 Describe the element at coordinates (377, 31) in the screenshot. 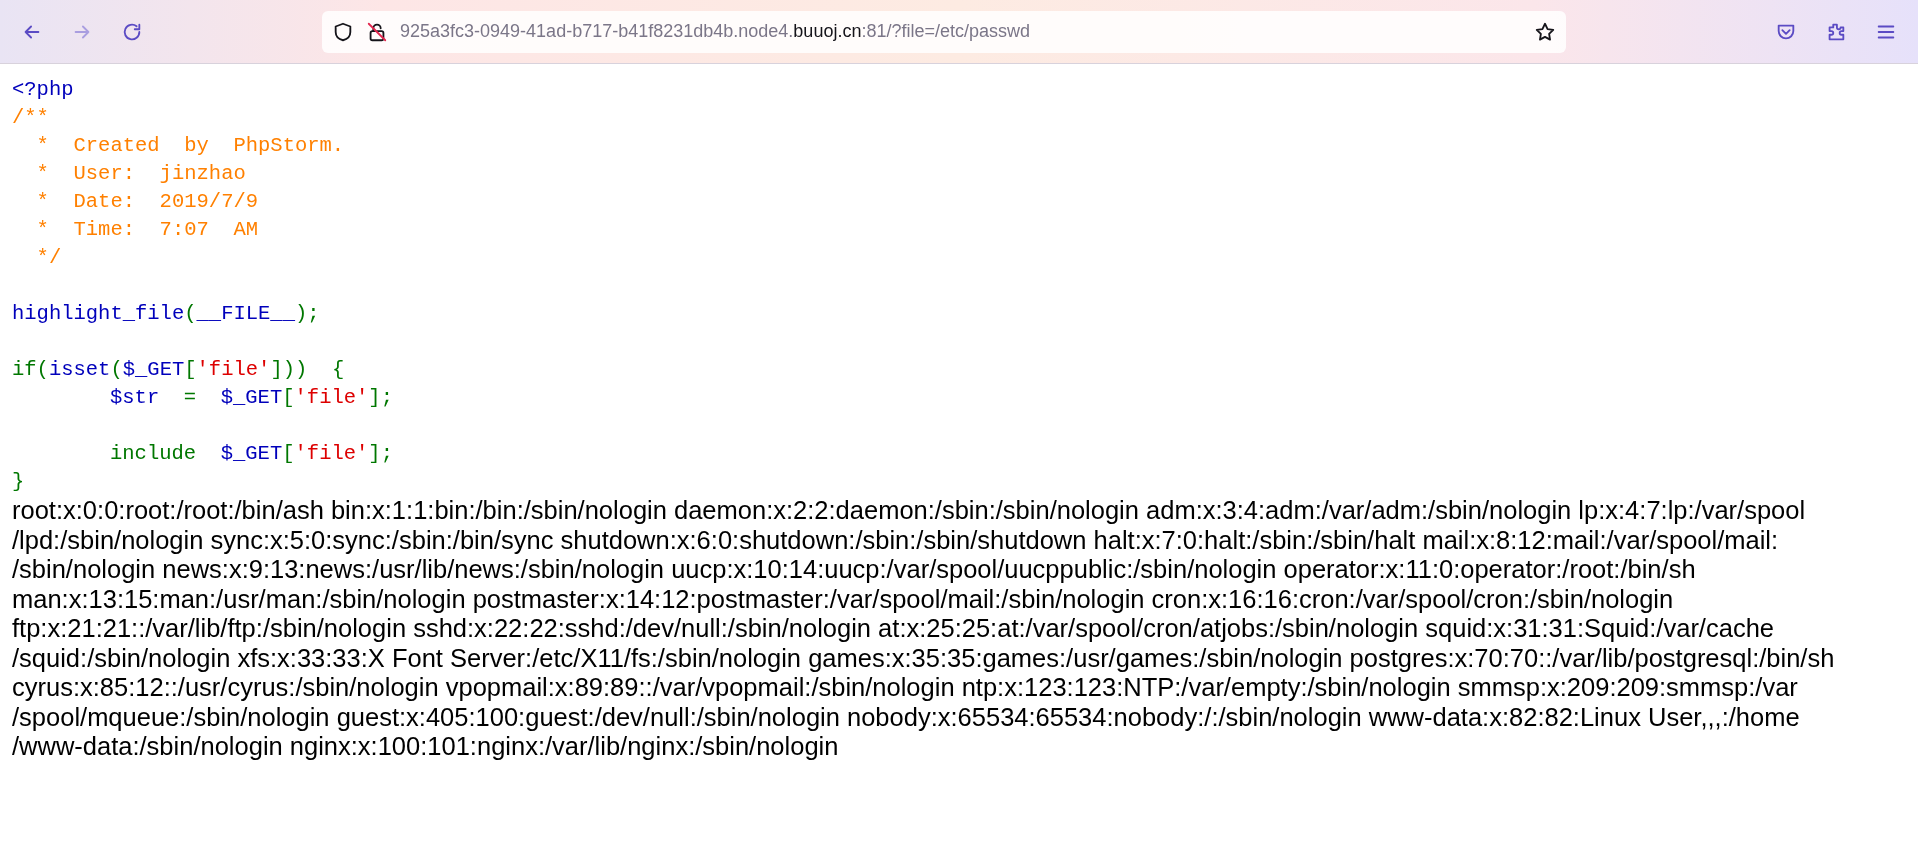

I see `insecure-lock-icon` at that location.